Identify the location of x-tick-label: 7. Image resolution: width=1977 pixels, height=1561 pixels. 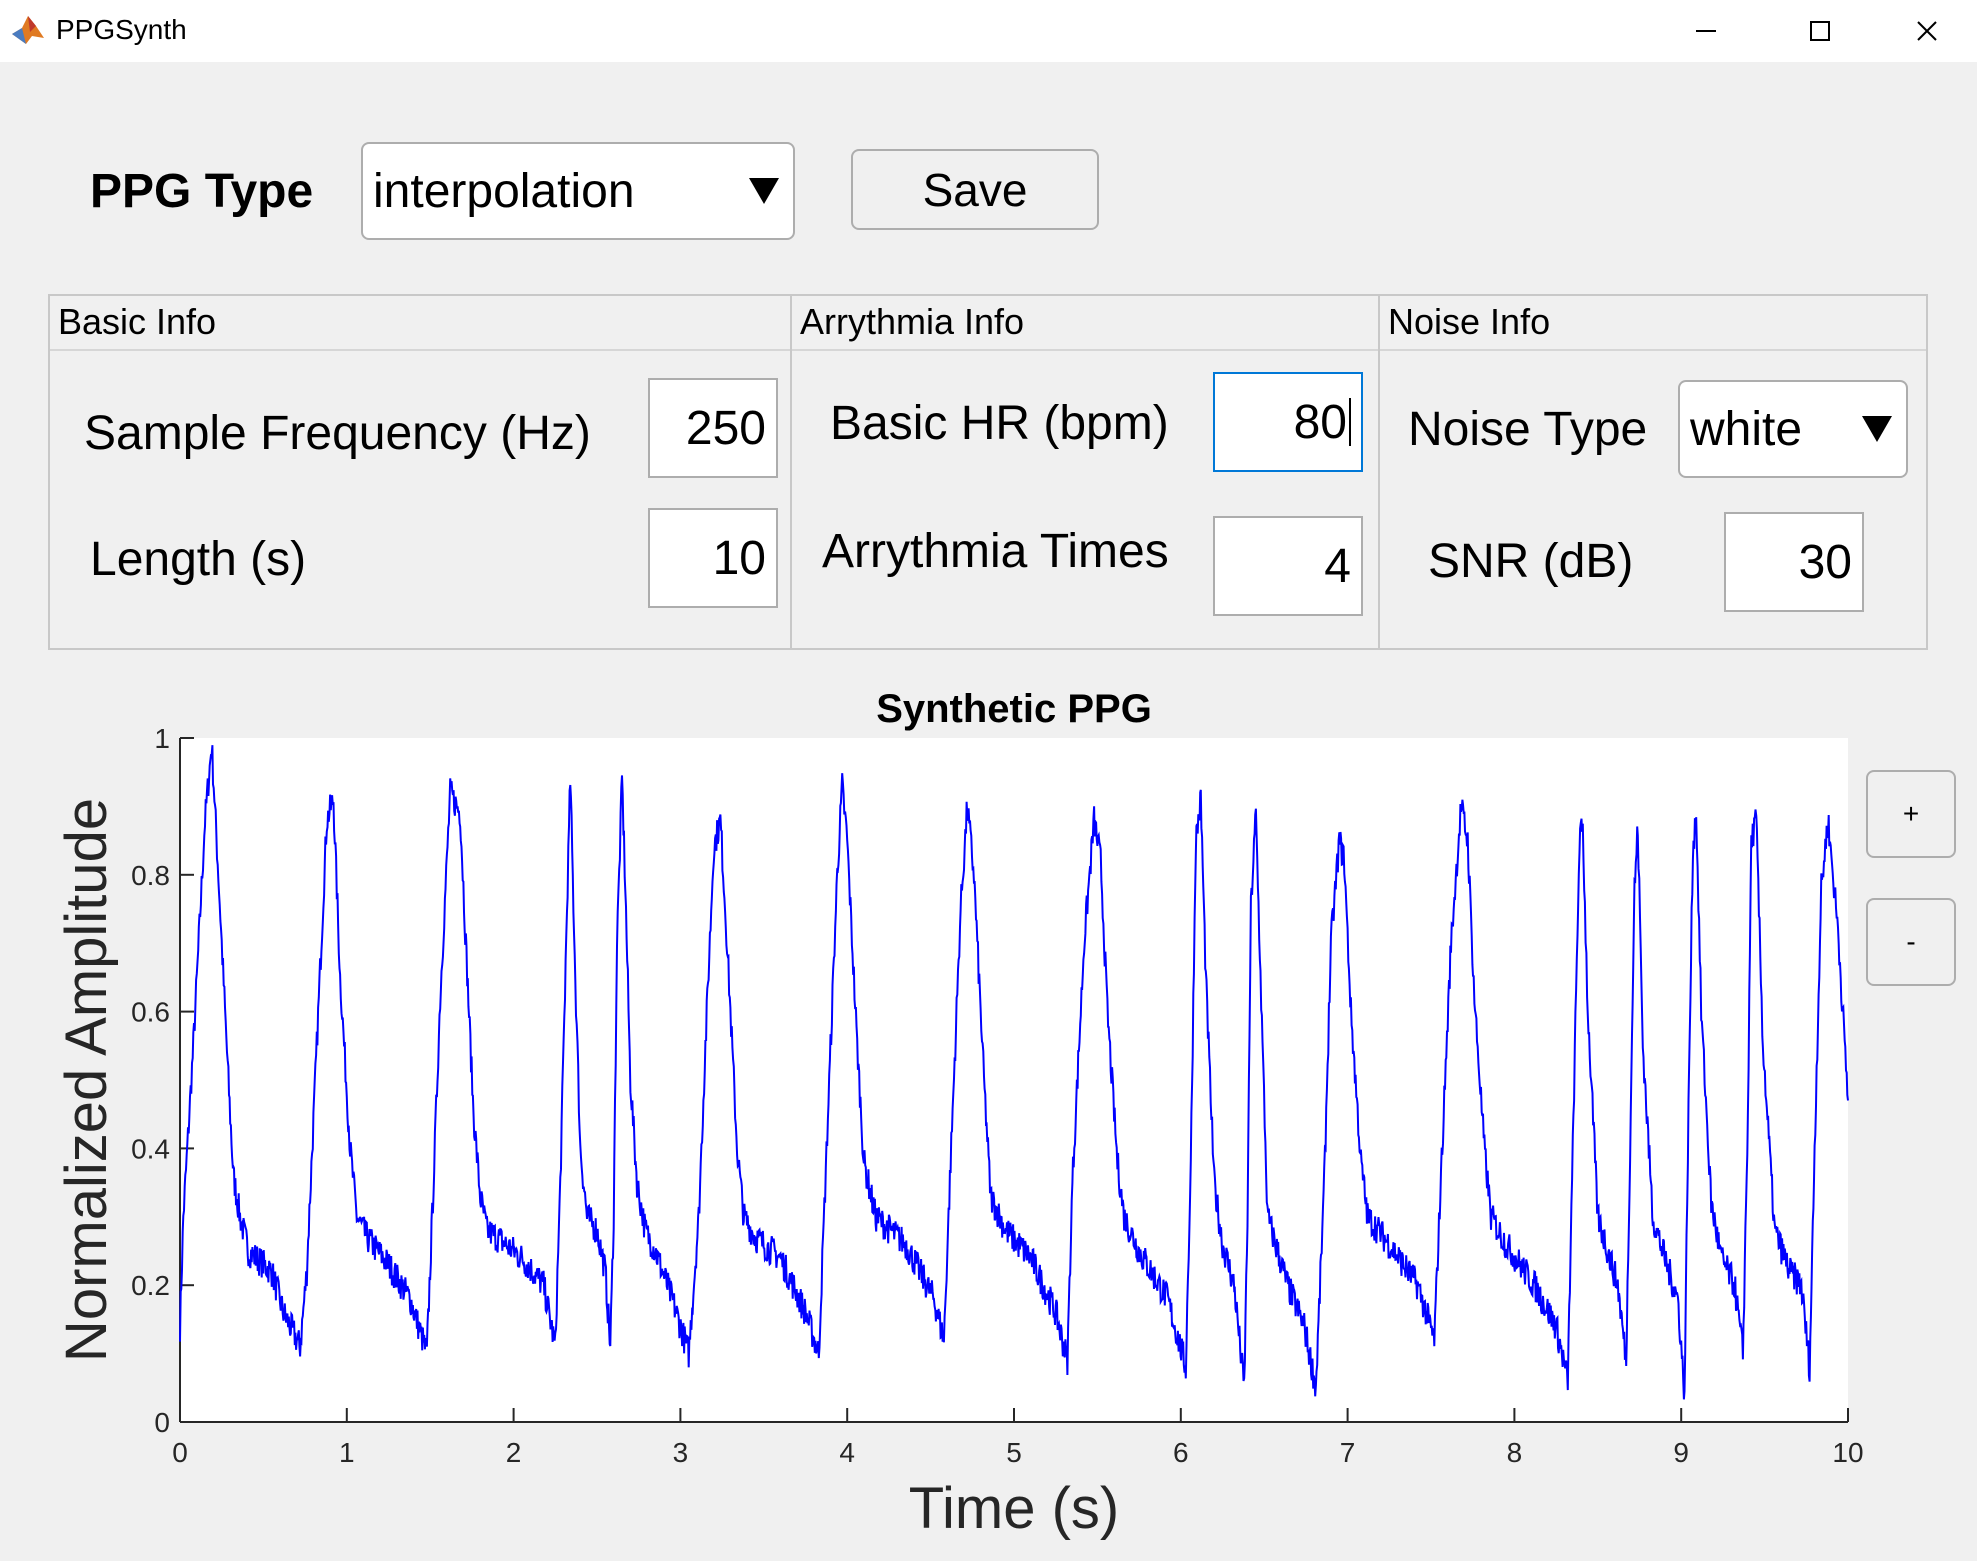
(1348, 1452).